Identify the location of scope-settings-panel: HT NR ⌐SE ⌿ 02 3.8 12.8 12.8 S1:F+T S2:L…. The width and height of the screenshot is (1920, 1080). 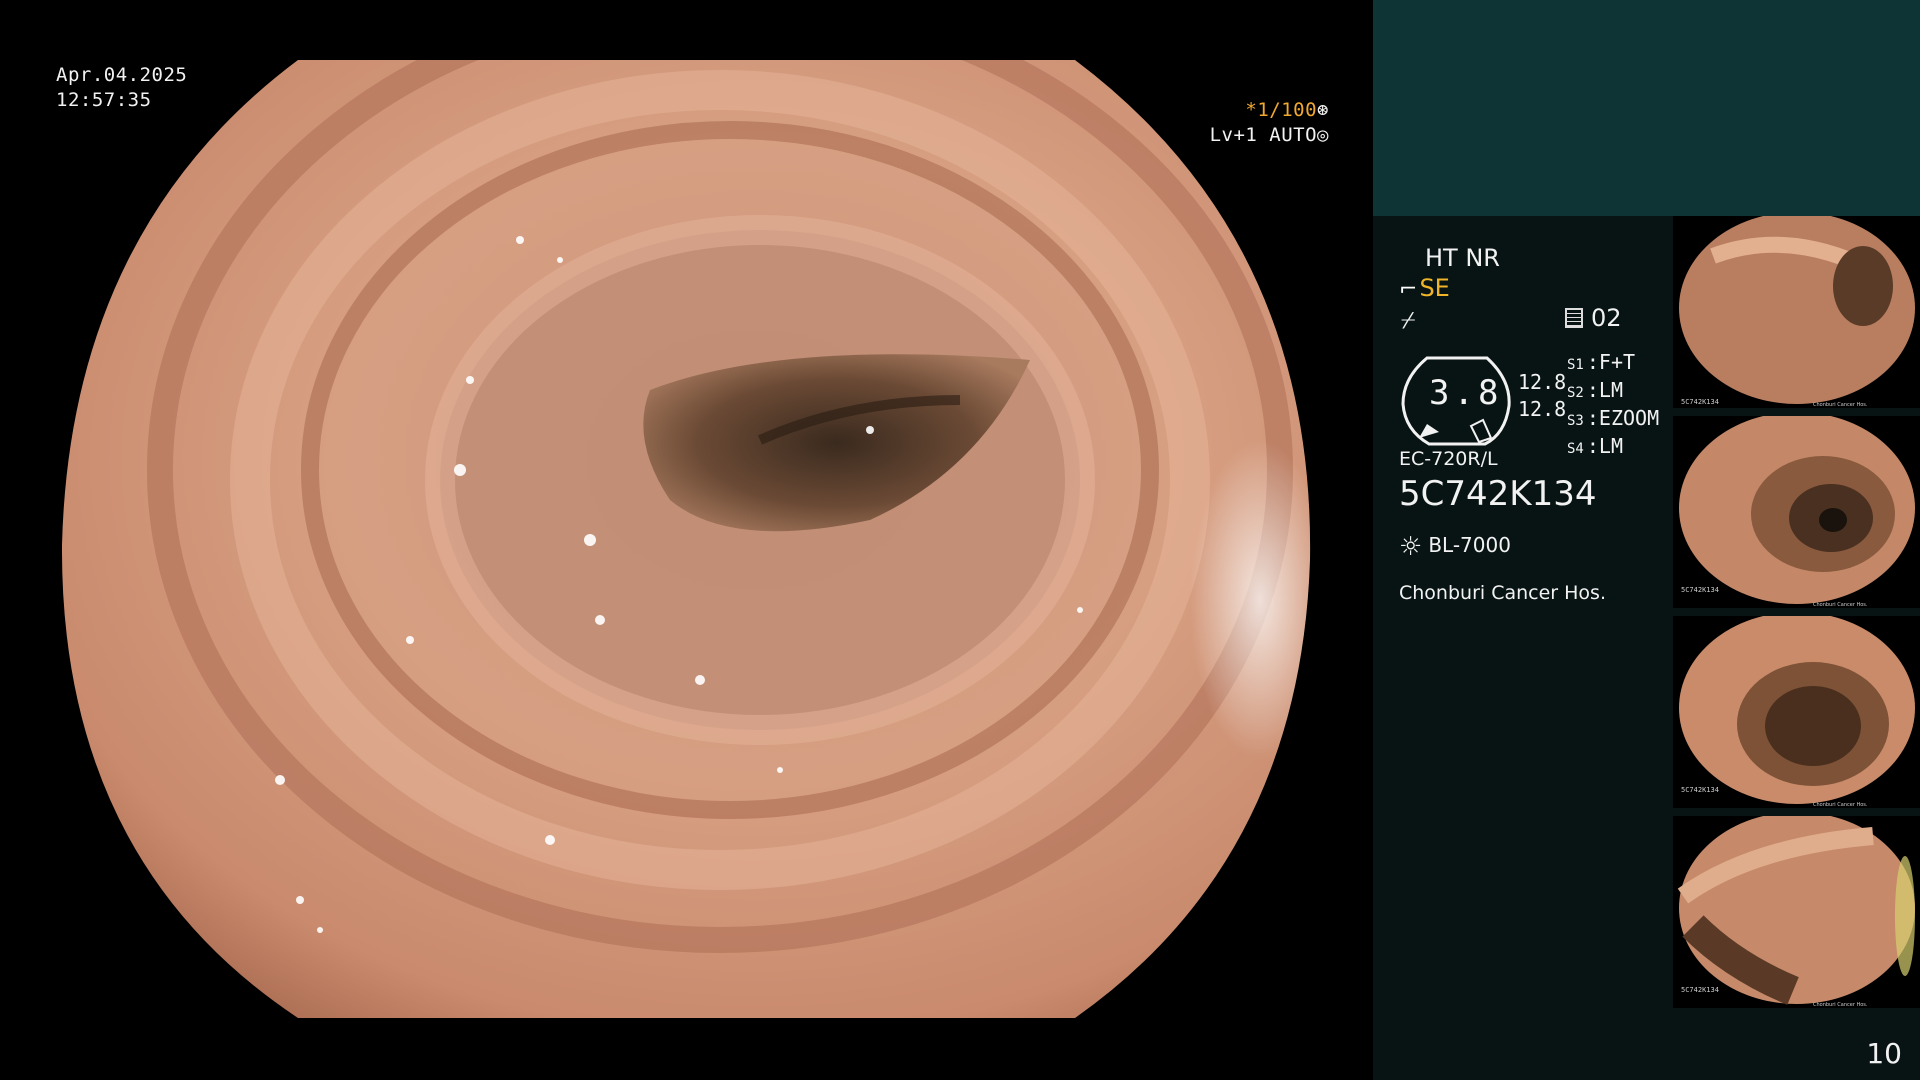
(1523, 648).